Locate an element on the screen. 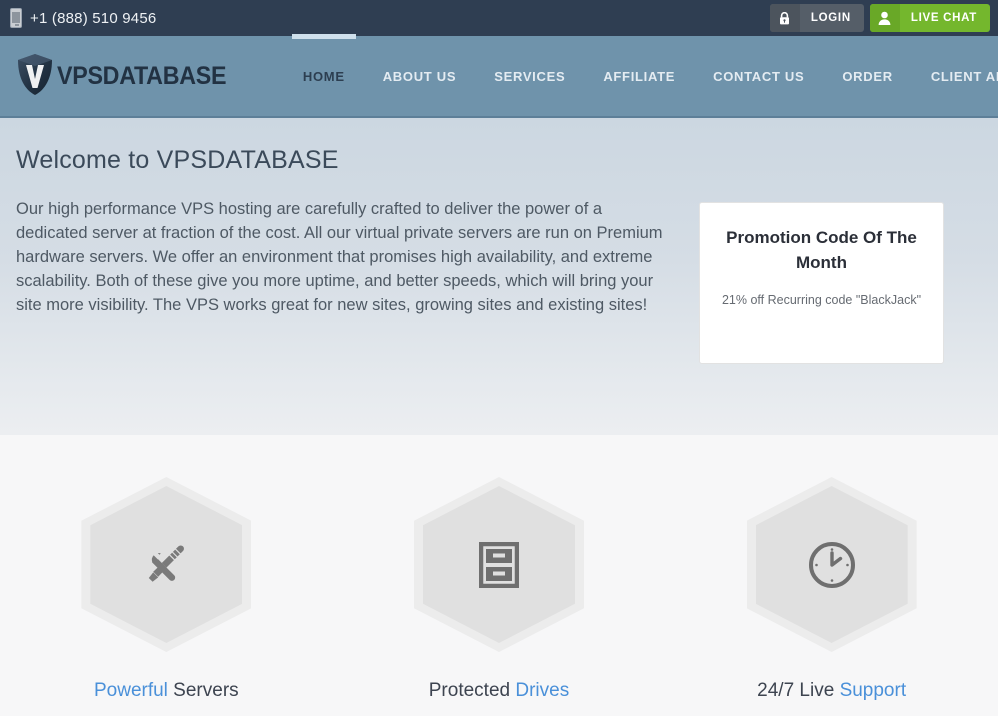 Image resolution: width=998 pixels, height=716 pixels. live-chat-button: LIVE CHAT is located at coordinates (929, 18).